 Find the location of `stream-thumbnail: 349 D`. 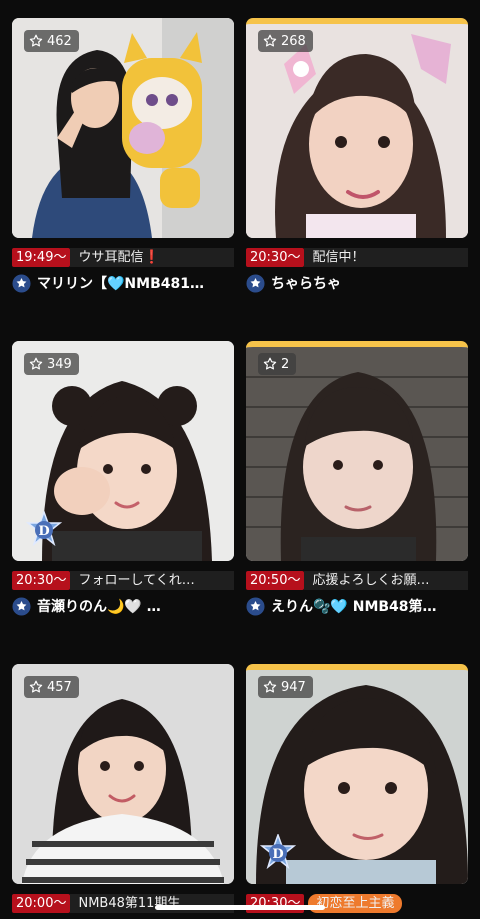

stream-thumbnail: 349 D is located at coordinates (123, 451).